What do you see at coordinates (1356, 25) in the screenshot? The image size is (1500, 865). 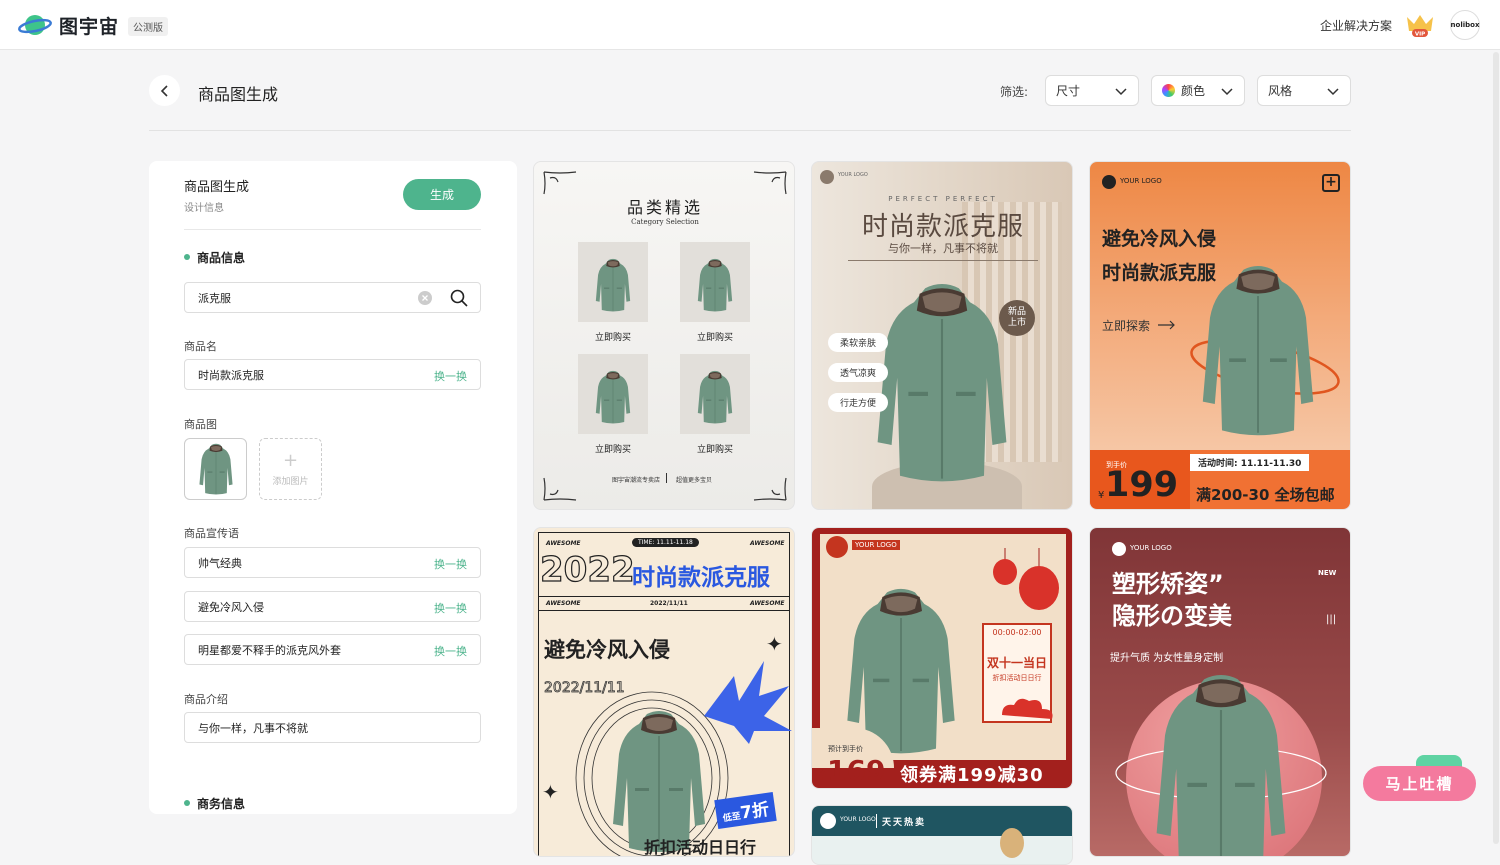 I see `enterprise-solutions-link: 企业解决方案` at bounding box center [1356, 25].